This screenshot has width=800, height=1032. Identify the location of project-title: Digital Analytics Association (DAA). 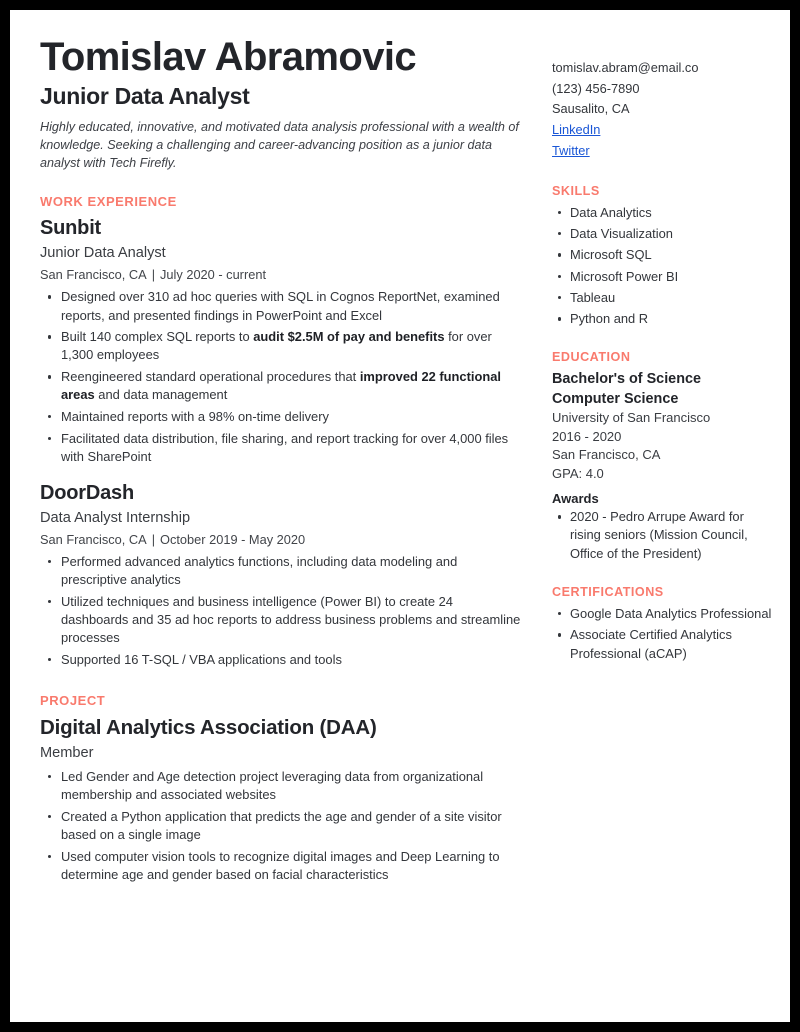
(208, 728).